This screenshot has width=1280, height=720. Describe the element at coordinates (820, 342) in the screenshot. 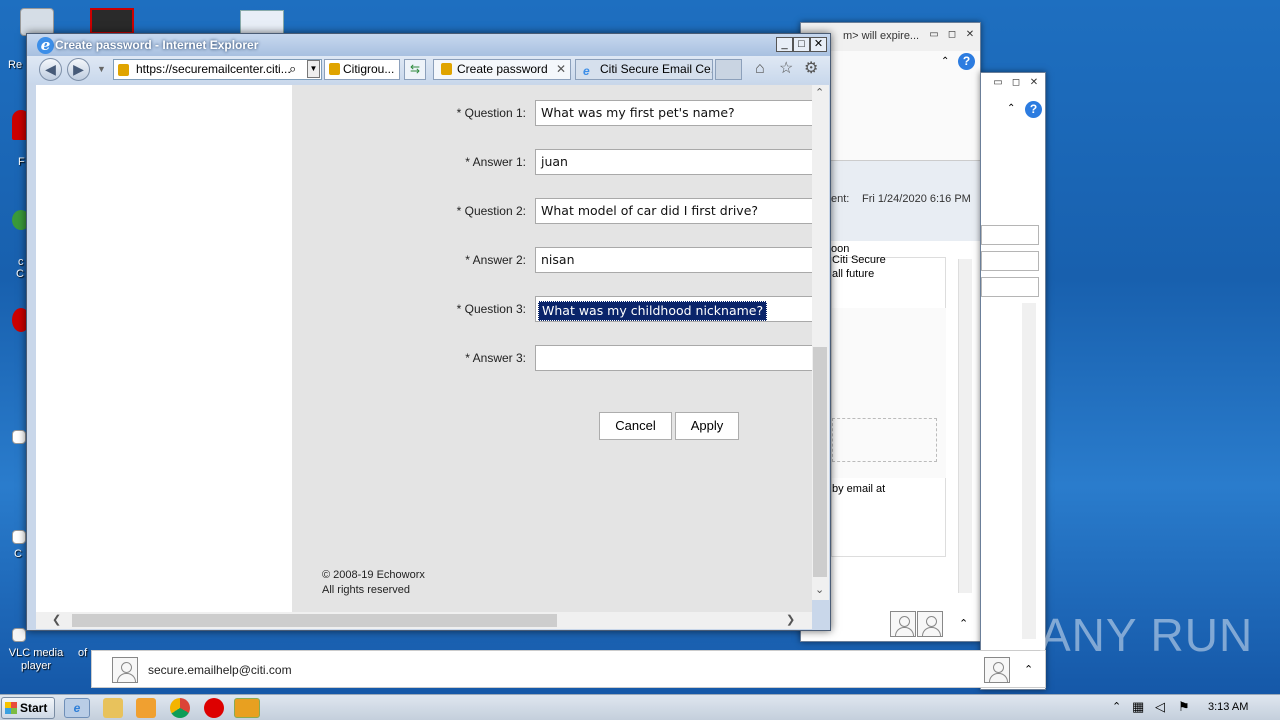

I see `vertical-scrollbar: ⌃ ⌄` at that location.